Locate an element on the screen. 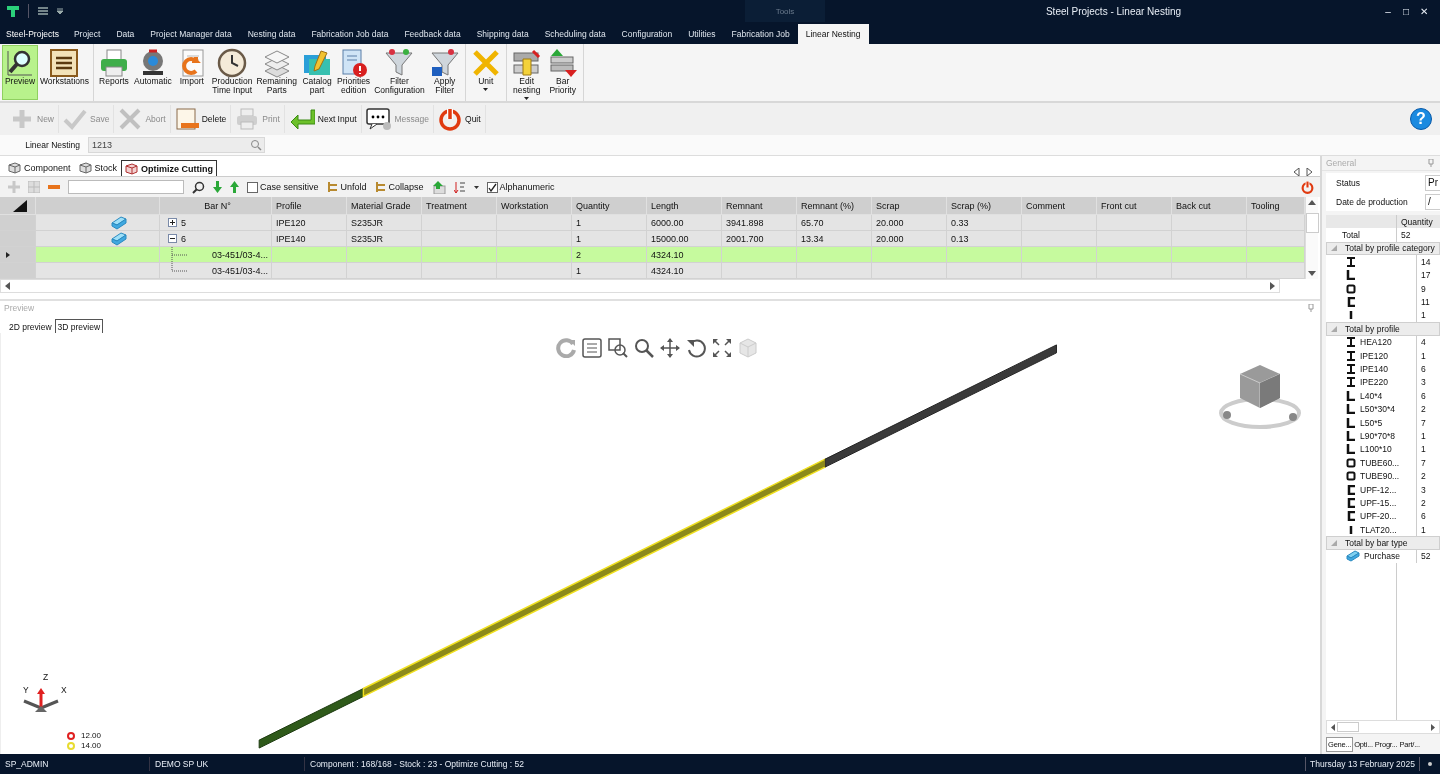 The image size is (1440, 774). sort-icon is located at coordinates (459, 187).